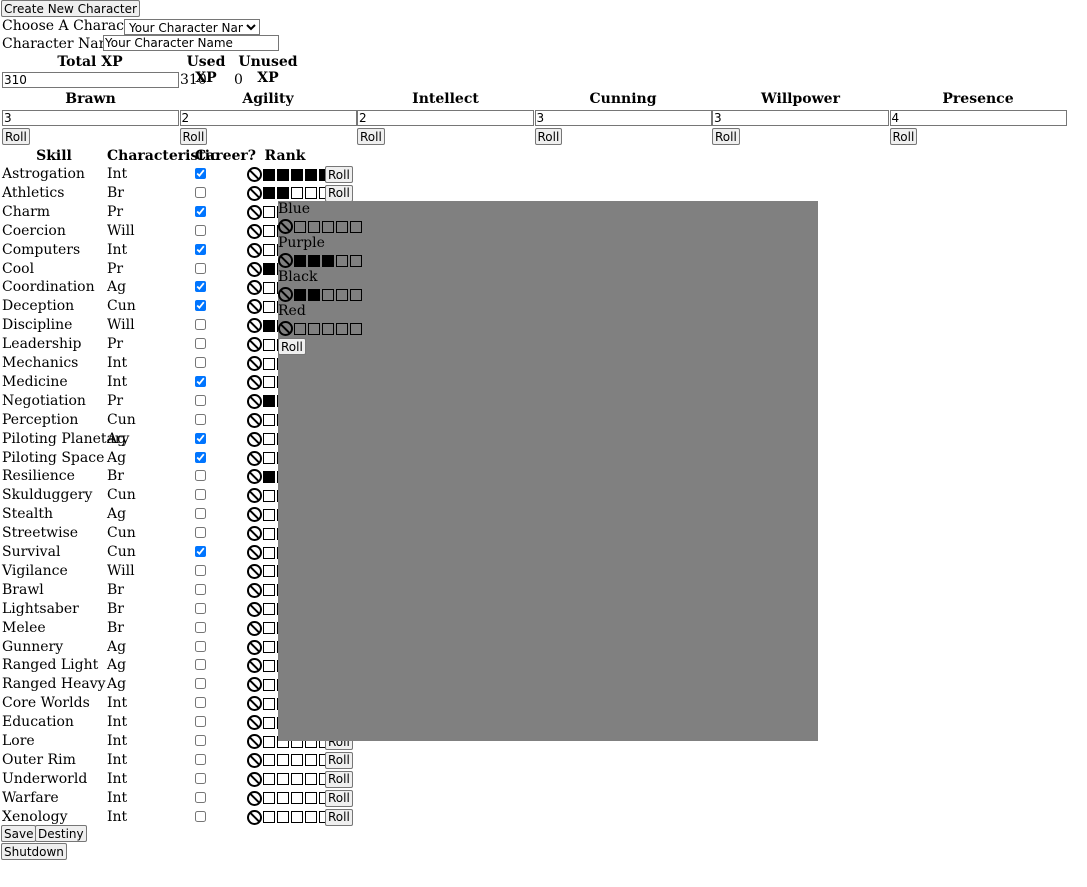 Image resolution: width=1087 pixels, height=887 pixels. What do you see at coordinates (192, 27) in the screenshot?
I see `choose-character-select: Your Character Name` at bounding box center [192, 27].